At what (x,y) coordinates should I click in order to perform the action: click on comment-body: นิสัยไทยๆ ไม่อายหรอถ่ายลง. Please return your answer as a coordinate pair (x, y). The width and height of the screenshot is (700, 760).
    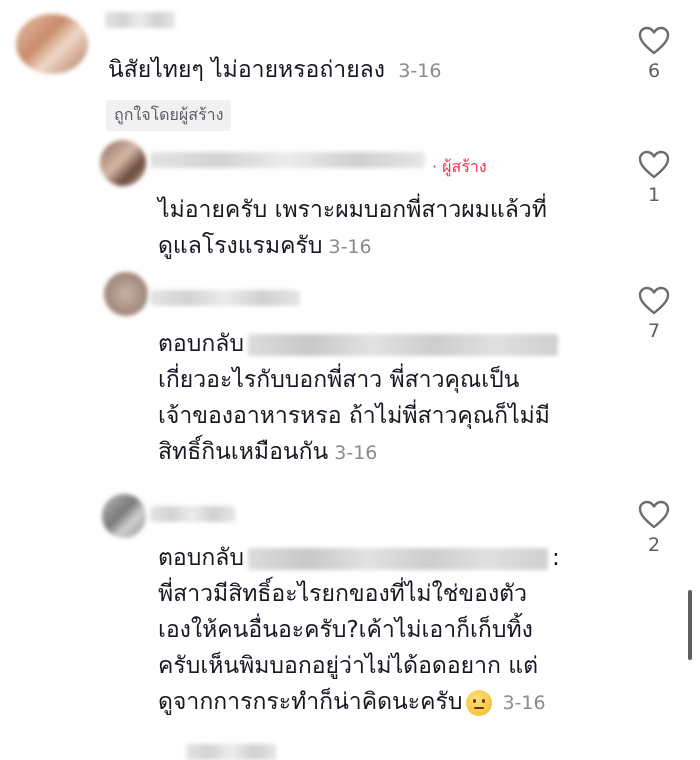
    Looking at the image, I should click on (247, 70).